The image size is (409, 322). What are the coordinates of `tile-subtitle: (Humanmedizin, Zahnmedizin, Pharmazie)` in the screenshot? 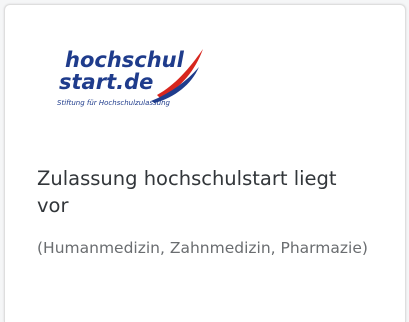 It's located at (202, 248).